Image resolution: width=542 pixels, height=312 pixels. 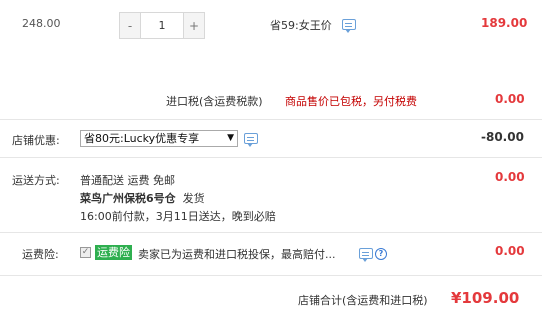 What do you see at coordinates (214, 101) in the screenshot?
I see `import-tax-label: 进口税(含运费税款)` at bounding box center [214, 101].